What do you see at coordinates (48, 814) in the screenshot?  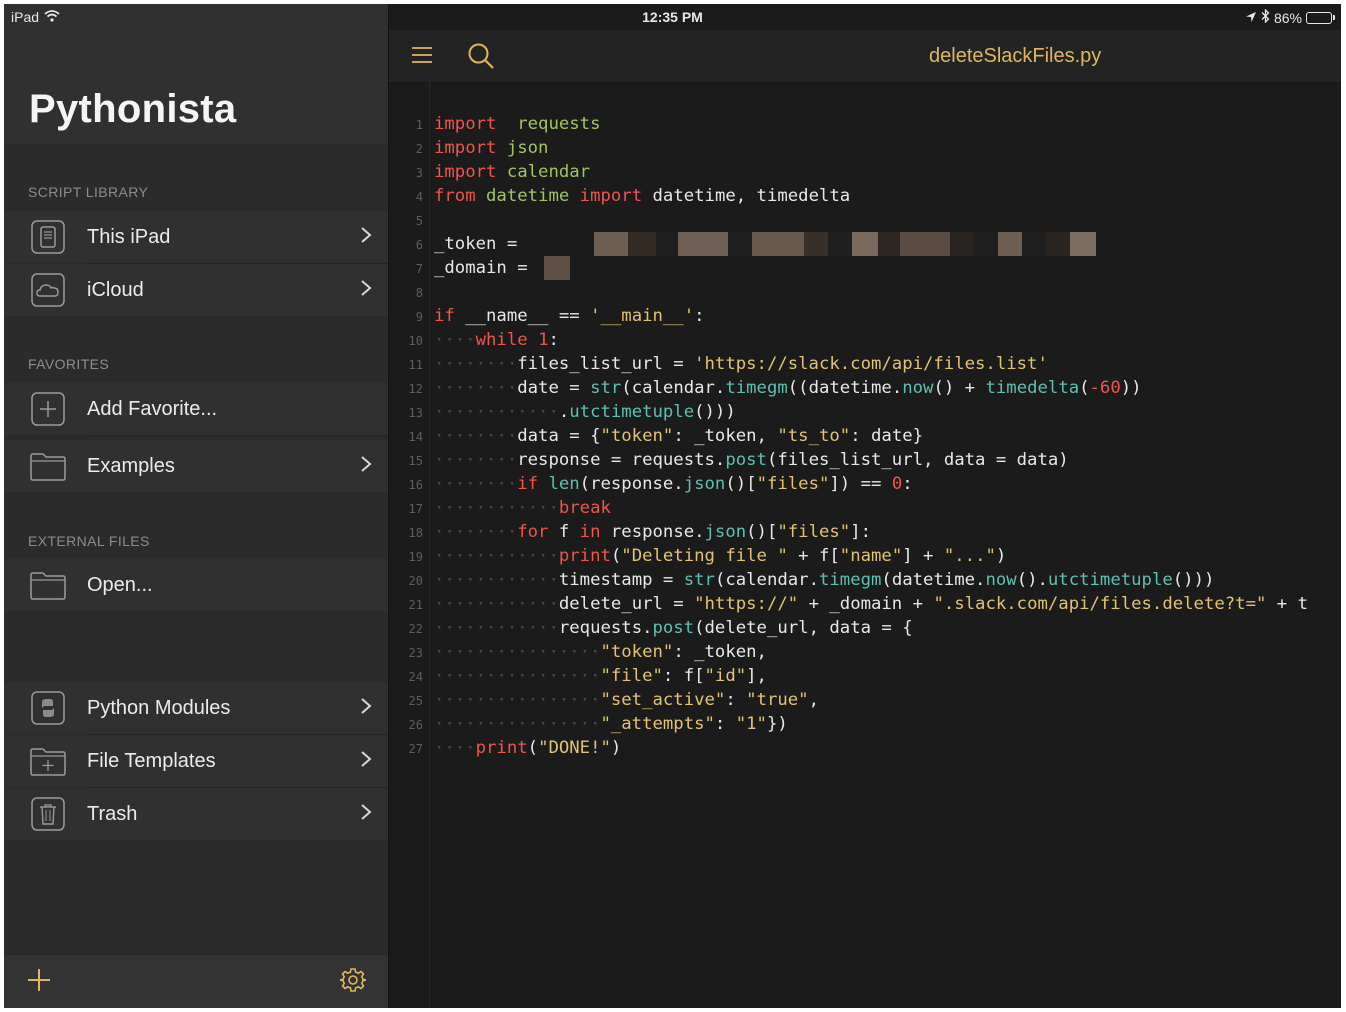 I see `trash-icon` at bounding box center [48, 814].